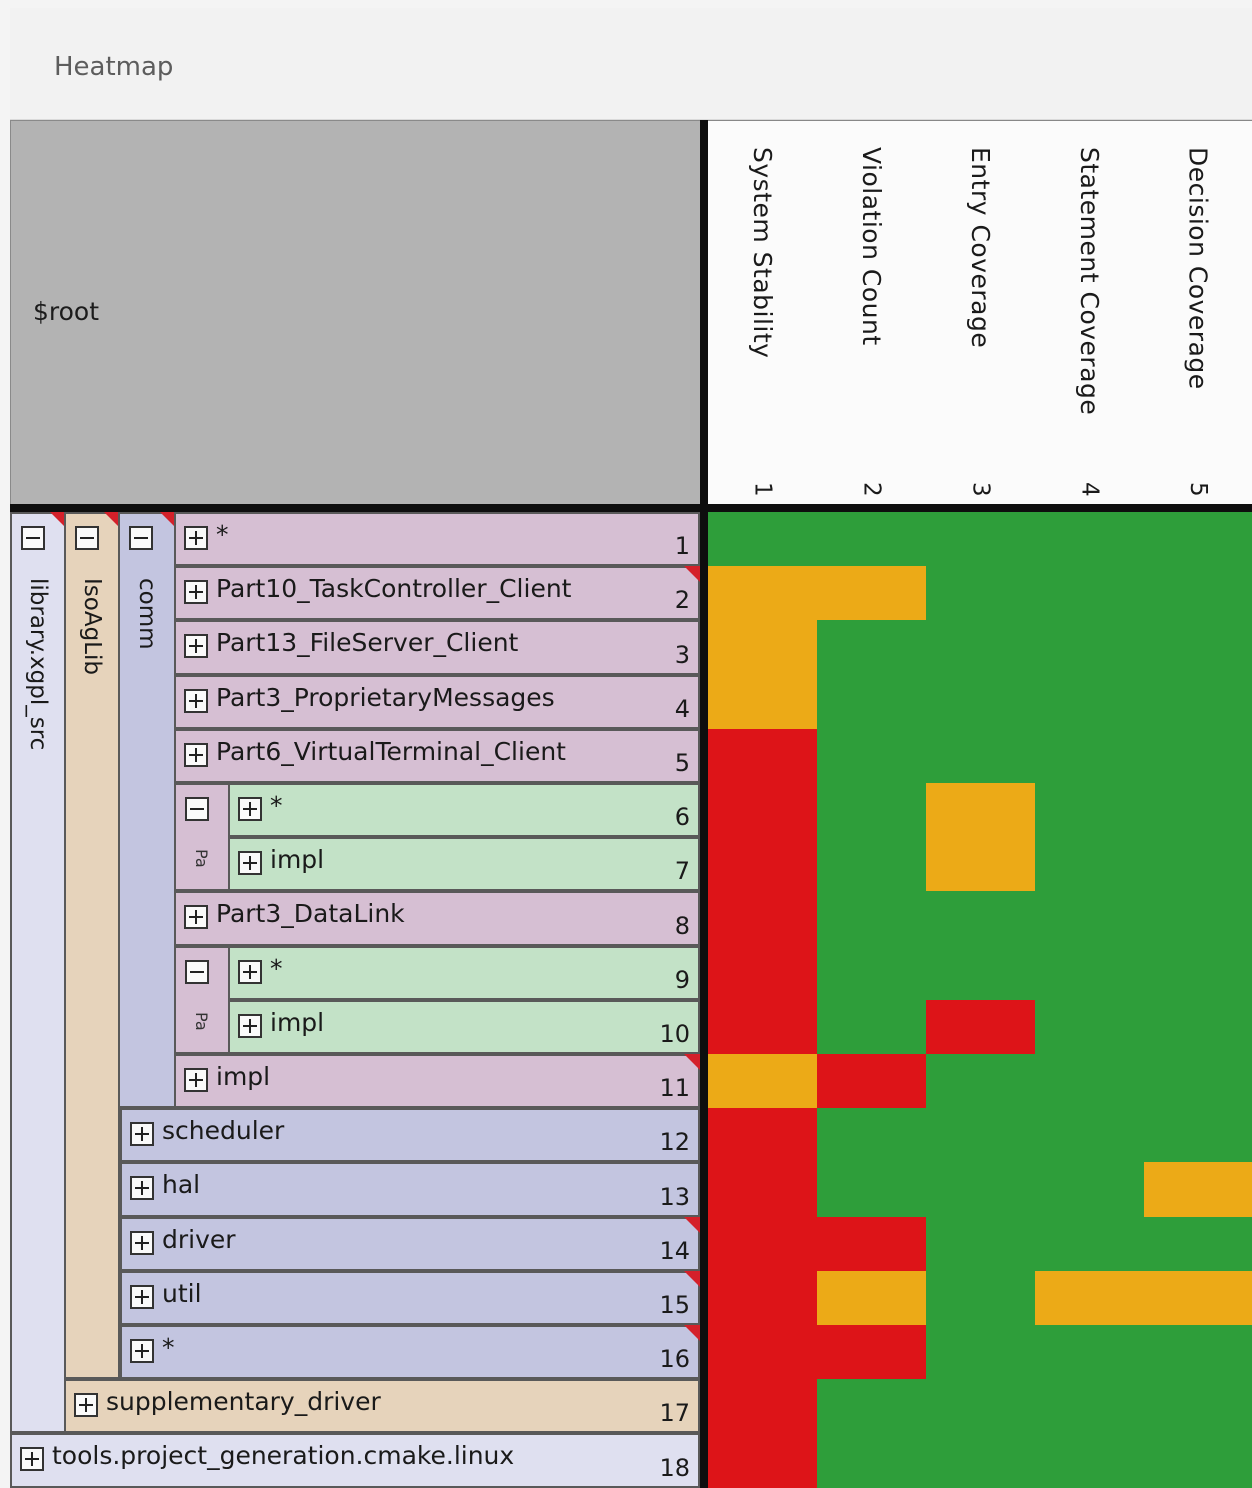 This screenshot has width=1252, height=1488. I want to click on tree-row: Part3_DataLink 8, so click(437, 918).